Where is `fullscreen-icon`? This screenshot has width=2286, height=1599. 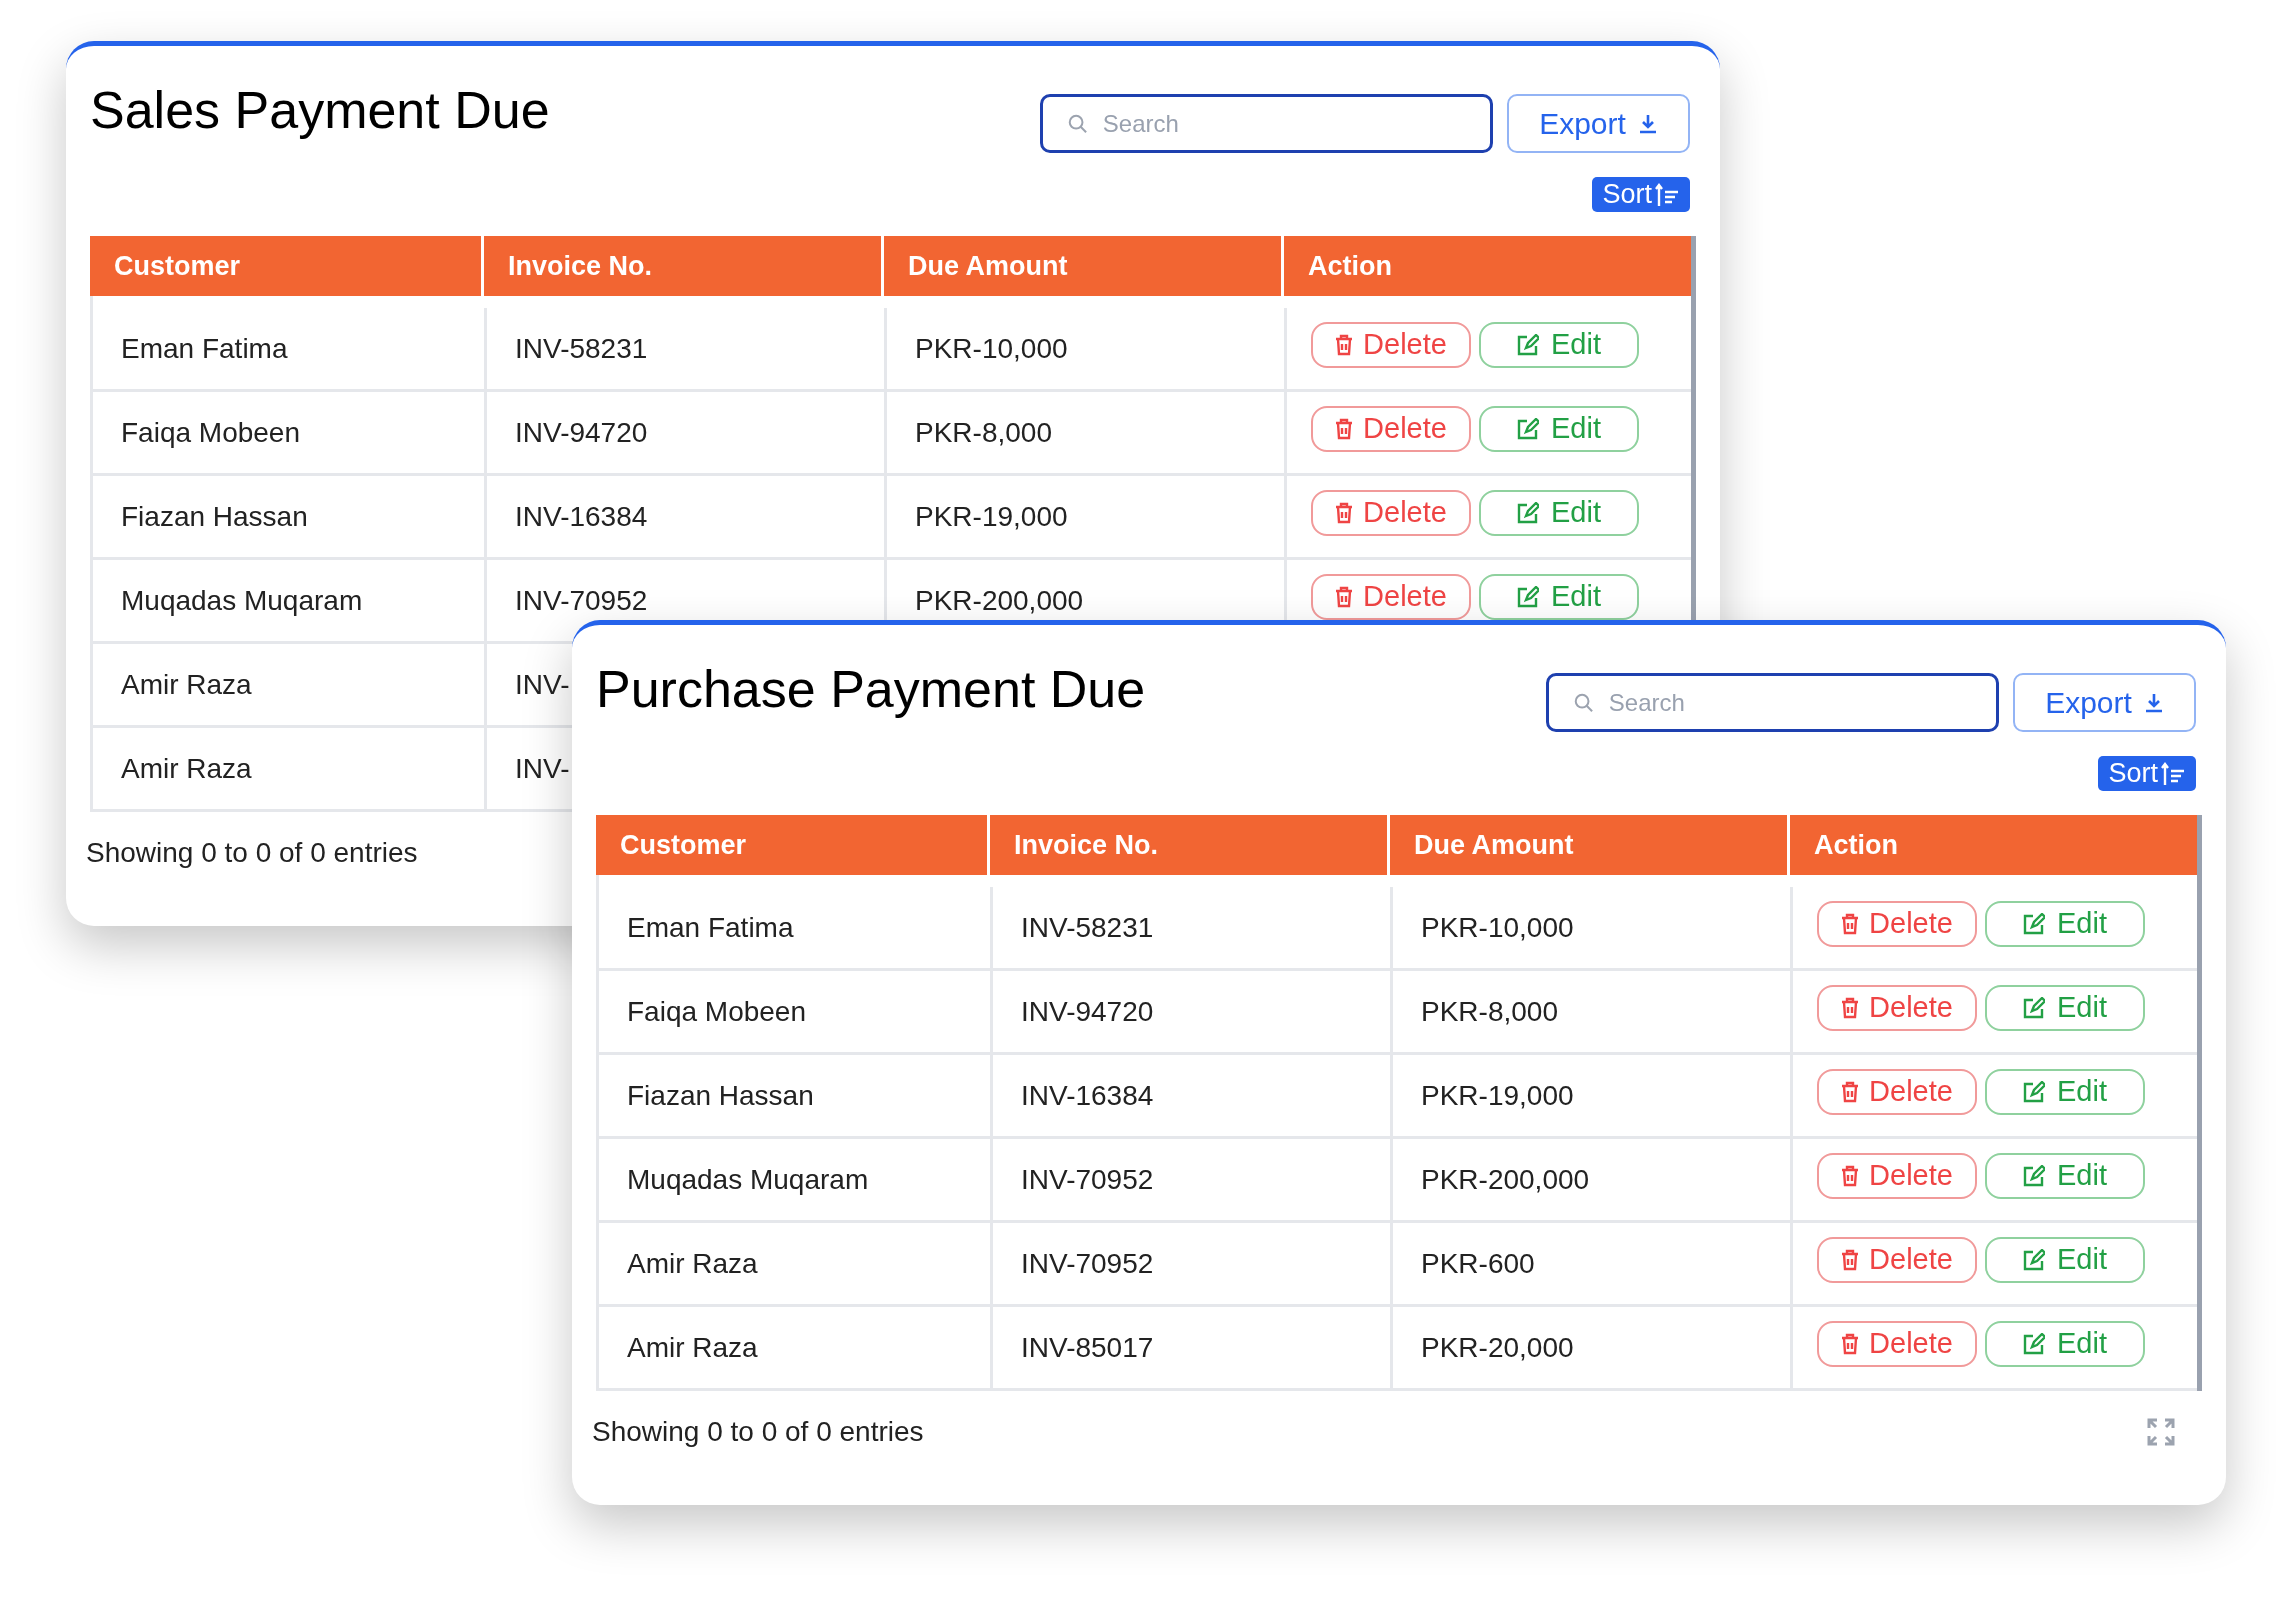 fullscreen-icon is located at coordinates (2161, 1432).